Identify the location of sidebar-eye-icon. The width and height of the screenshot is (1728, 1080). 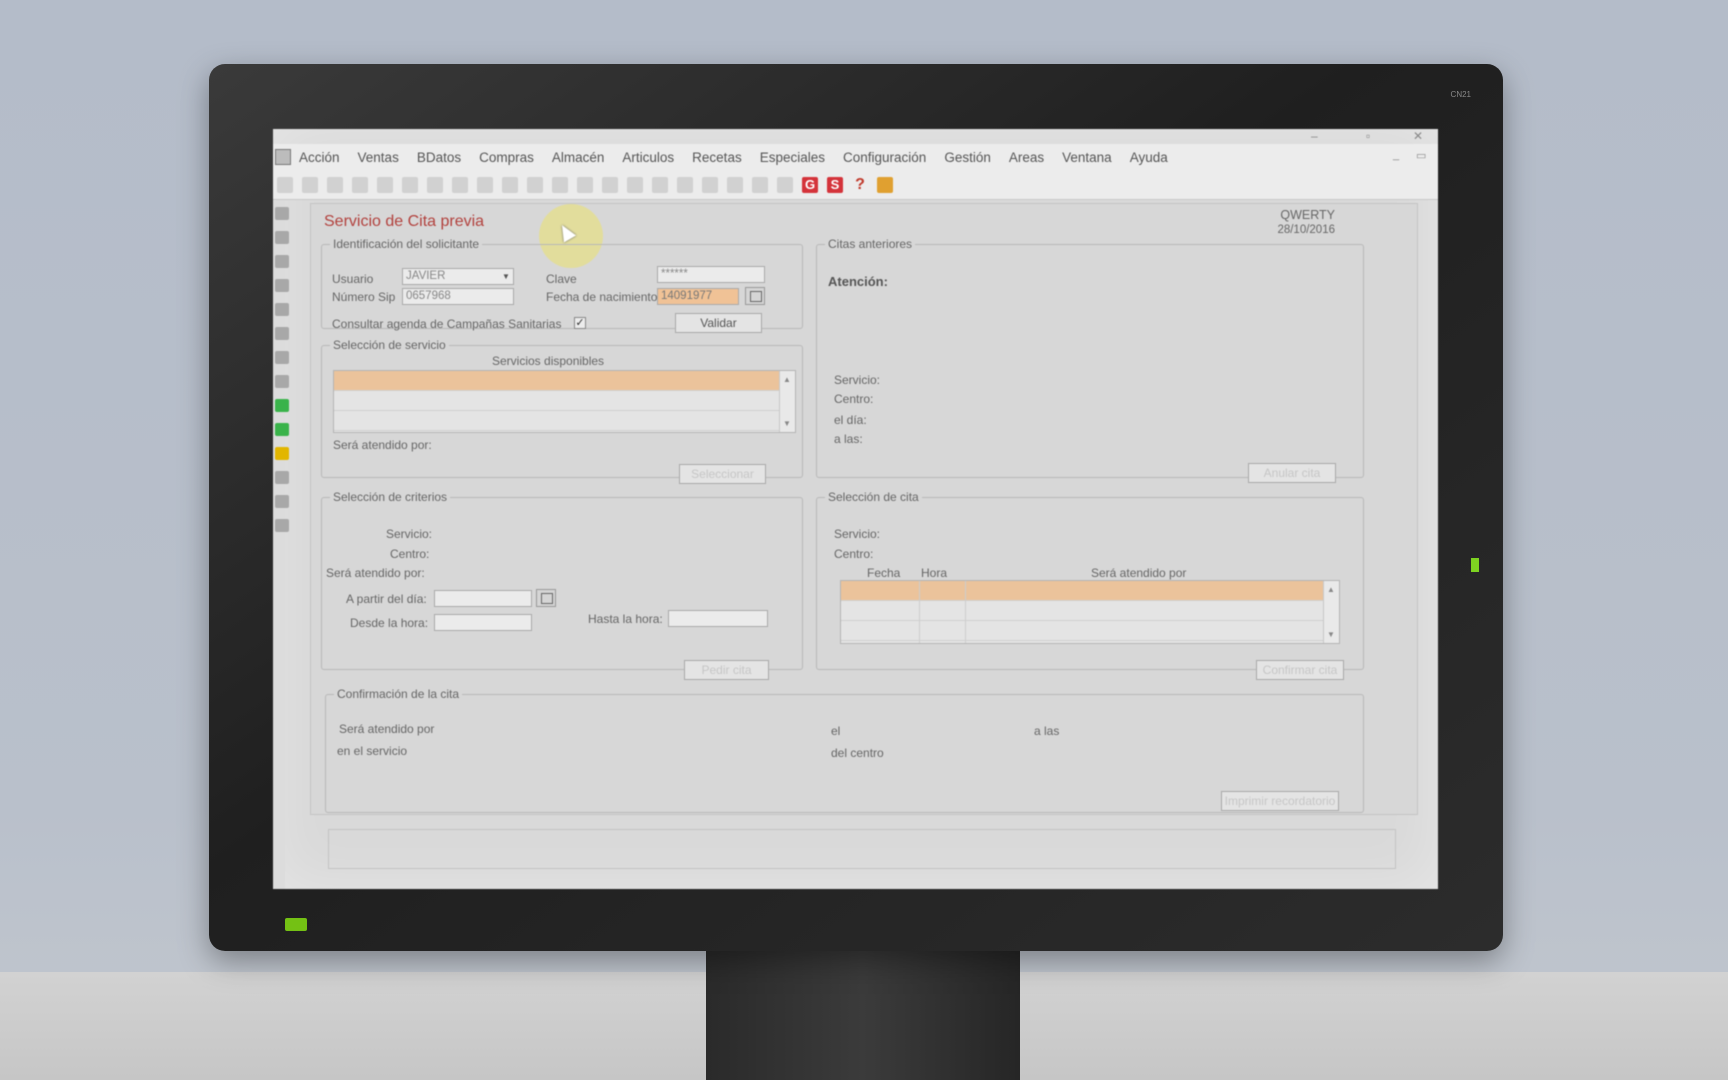
(282, 237).